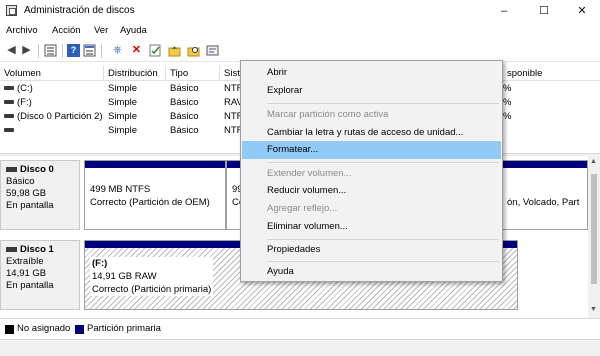 The height and width of the screenshot is (356, 600). I want to click on toolbar: ◀ ▶ ? ⎈ ✕, so click(300, 51).